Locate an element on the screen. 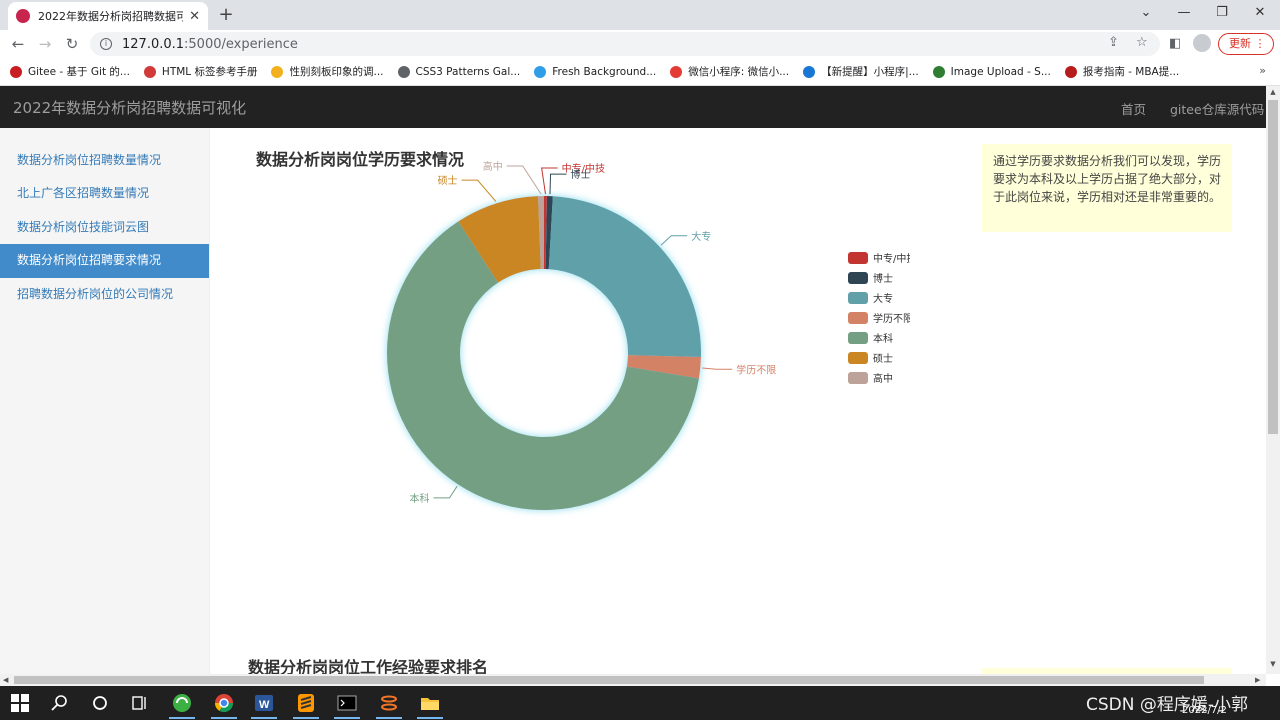 This screenshot has height=720, width=1280. tab-search-icon: ⌄ is located at coordinates (1146, 12).